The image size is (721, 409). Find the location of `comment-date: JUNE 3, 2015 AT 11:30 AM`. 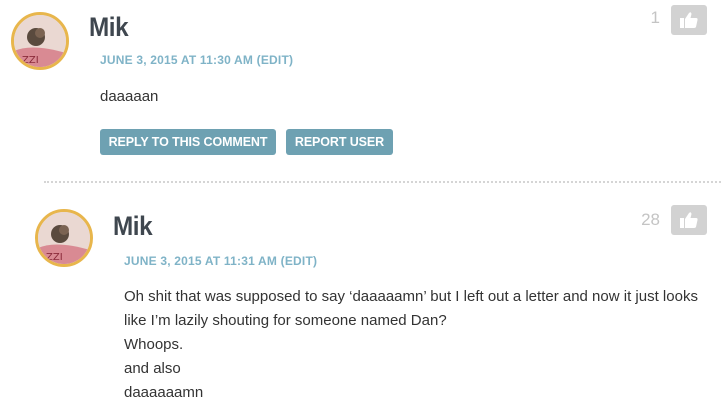

comment-date: JUNE 3, 2015 AT 11:30 AM is located at coordinates (176, 60).